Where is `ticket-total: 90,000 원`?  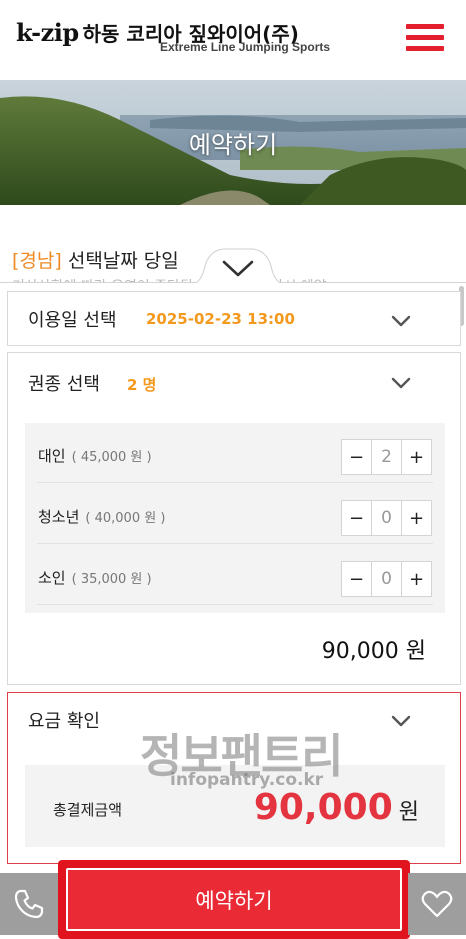 ticket-total: 90,000 원 is located at coordinates (373, 651).